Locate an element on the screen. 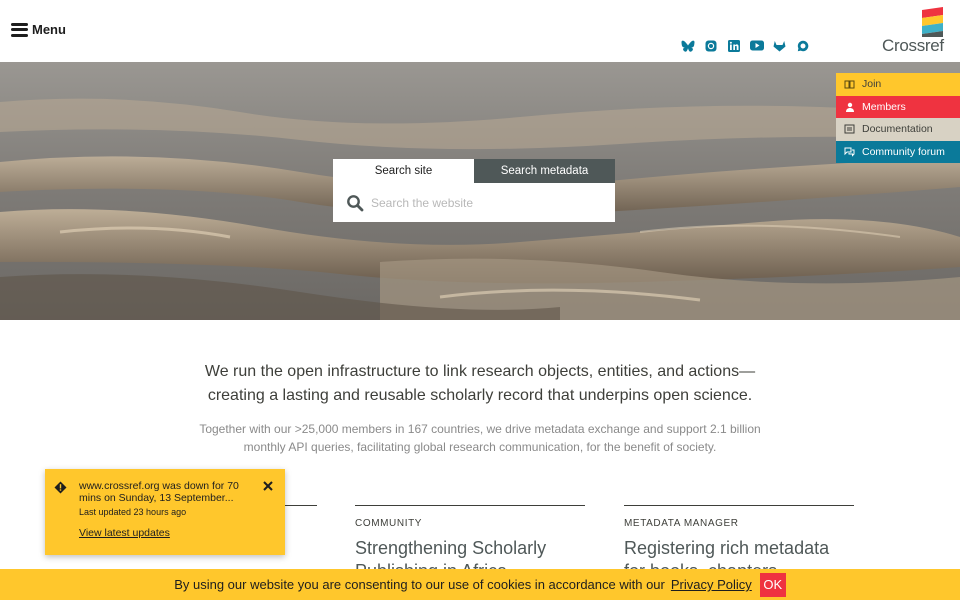 The image size is (960, 600). crossref-logo: Crossref is located at coordinates (918, 31).